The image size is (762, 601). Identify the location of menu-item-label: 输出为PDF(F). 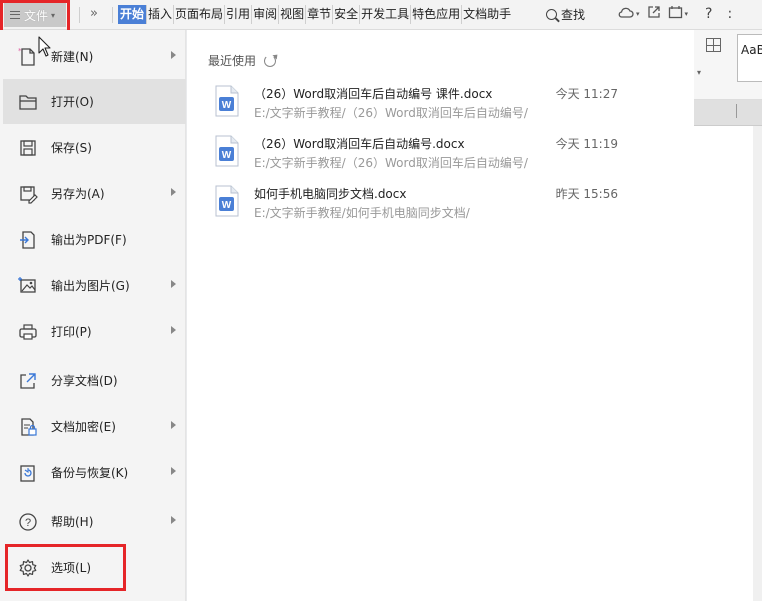
(89, 240).